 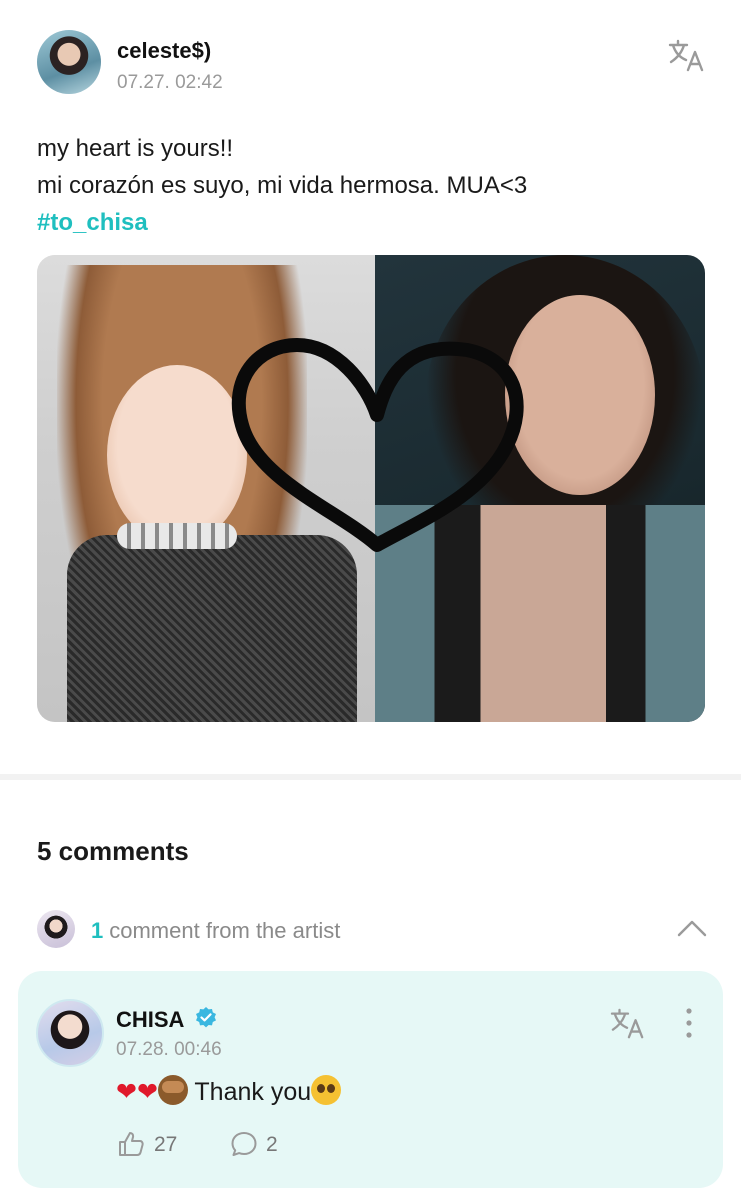 What do you see at coordinates (169, 1049) in the screenshot?
I see `comment-timestamp: 07.28. 00:46` at bounding box center [169, 1049].